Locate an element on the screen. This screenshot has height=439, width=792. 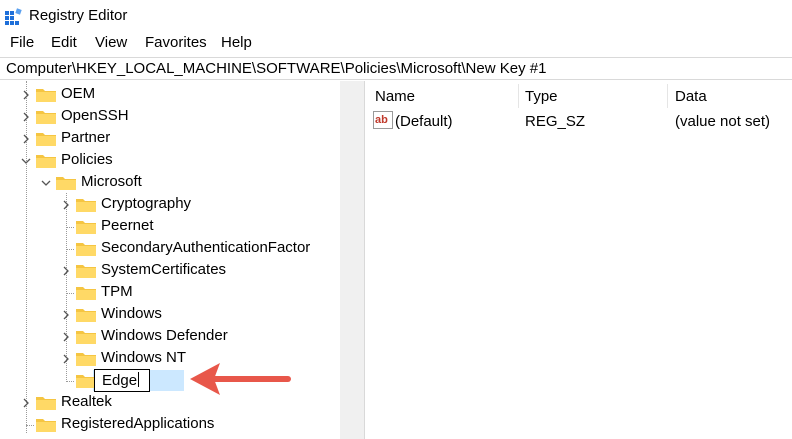
tree-line is located at coordinates (70, 381).